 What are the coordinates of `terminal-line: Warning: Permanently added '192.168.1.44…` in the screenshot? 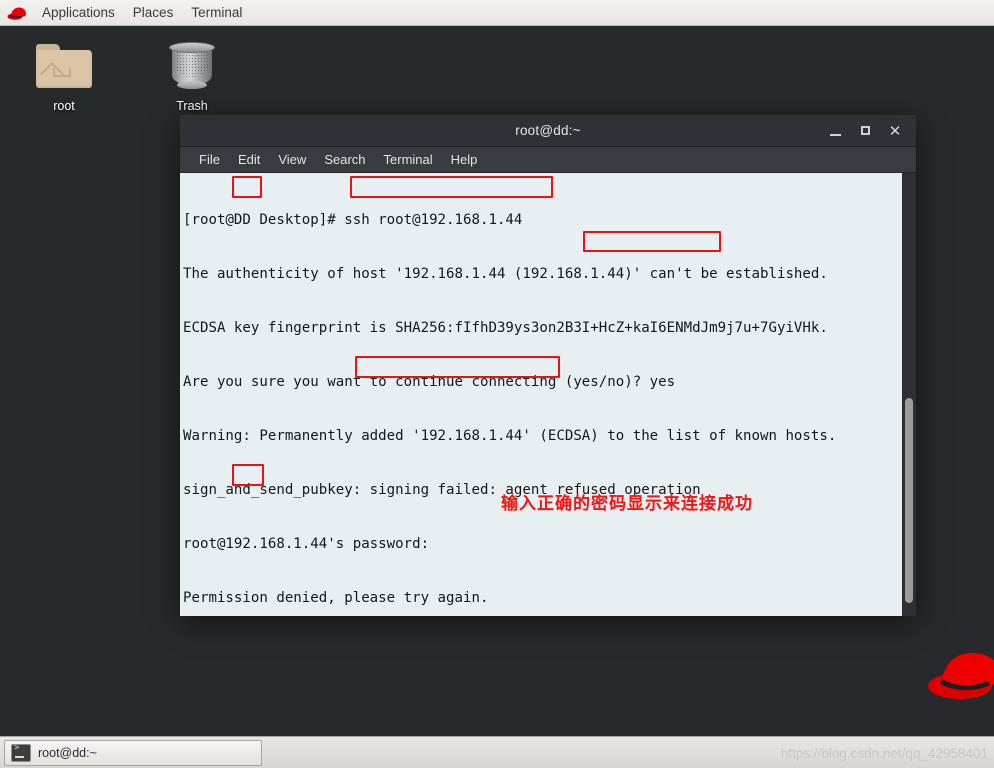 It's located at (510, 436).